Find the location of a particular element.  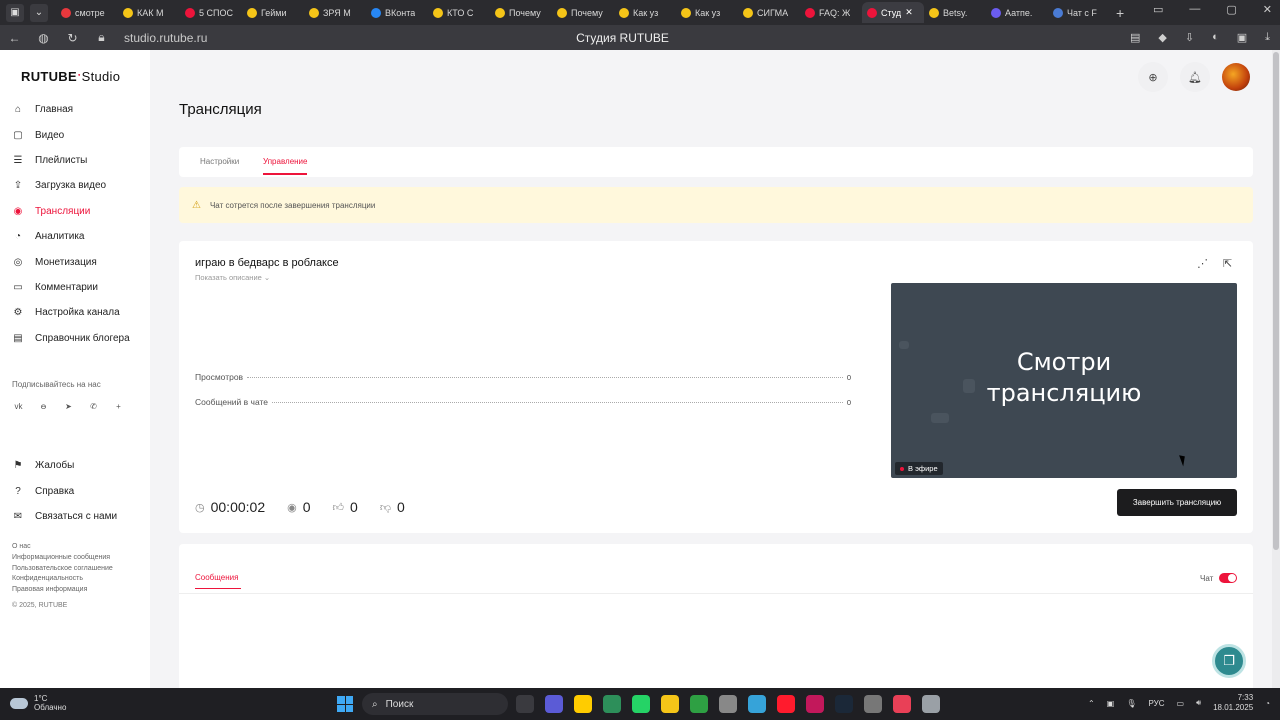

reload-icon: ↻ is located at coordinates (72, 38).